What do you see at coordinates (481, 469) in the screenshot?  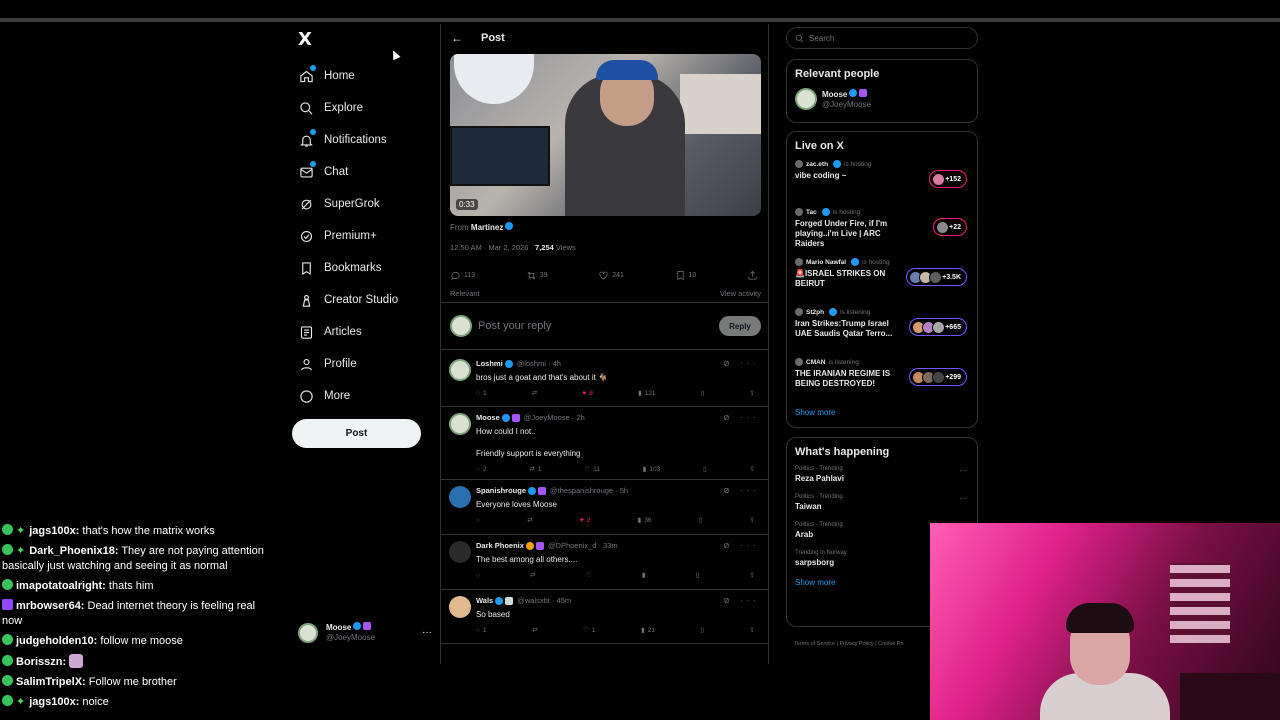 I see `reply-icon: ○ 2` at bounding box center [481, 469].